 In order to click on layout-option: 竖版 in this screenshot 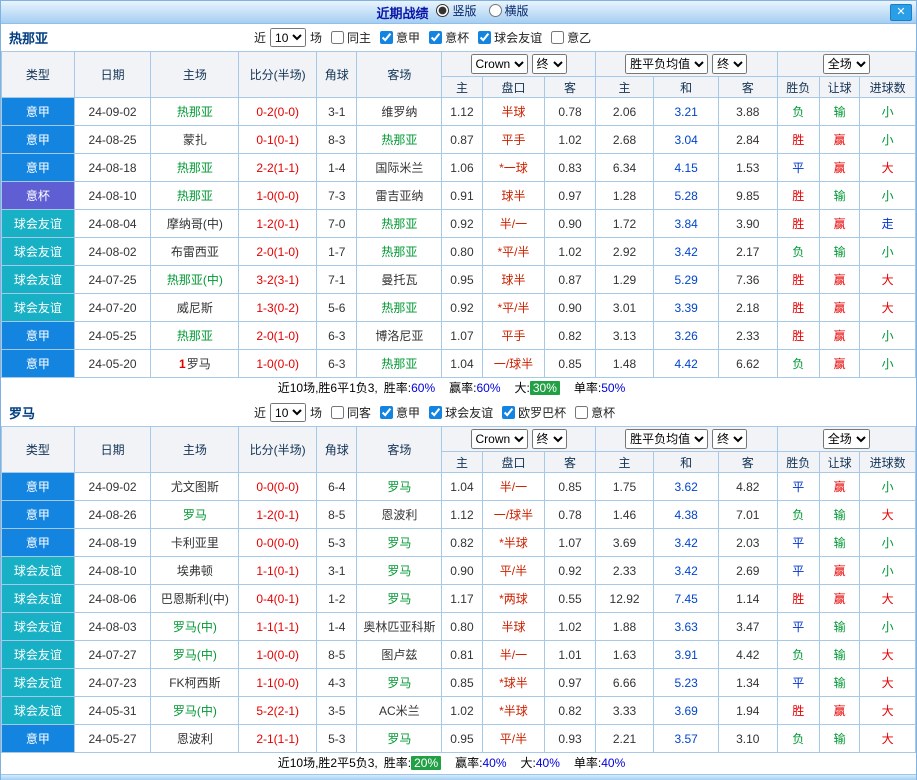, I will do `click(456, 10)`.